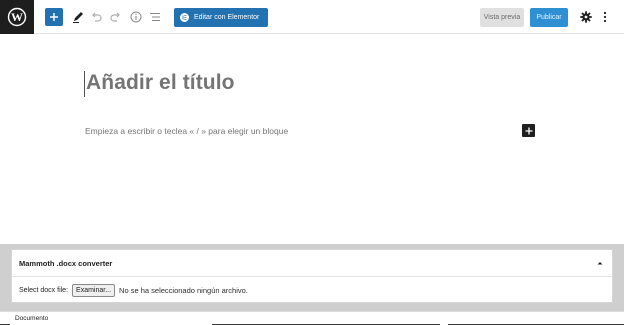 The image size is (624, 325). What do you see at coordinates (549, 17) in the screenshot?
I see `publish-button: Publicar` at bounding box center [549, 17].